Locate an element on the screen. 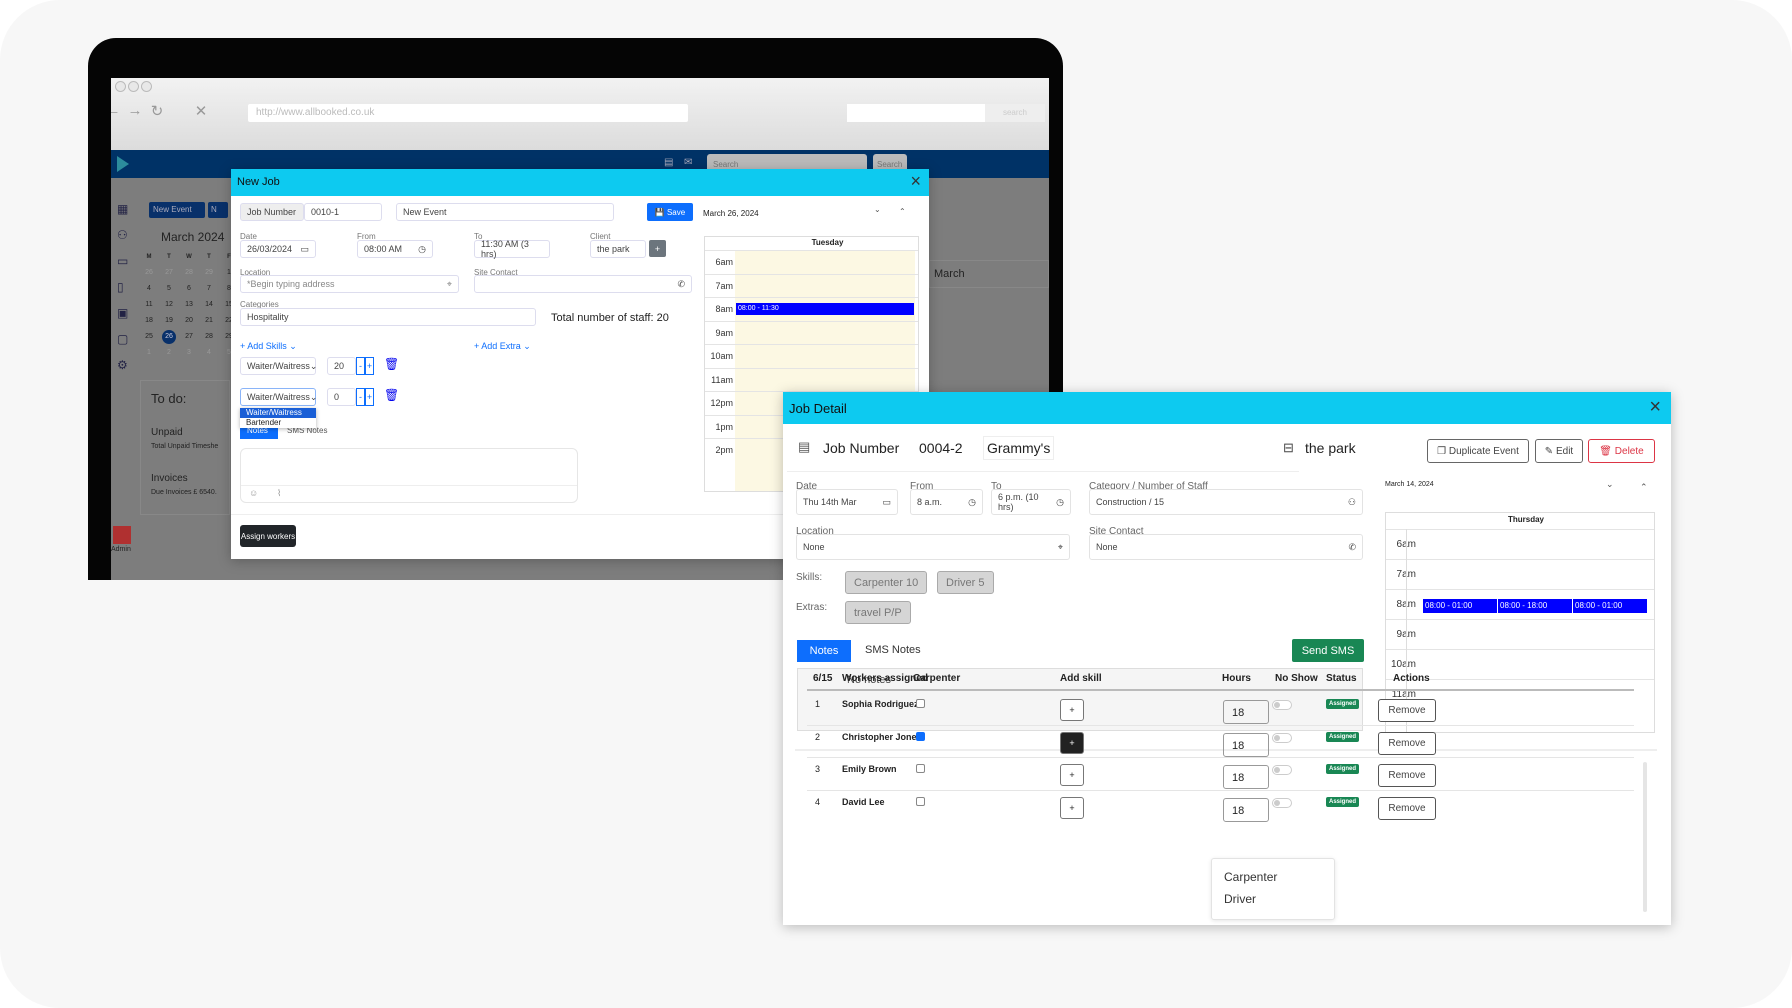 Image resolution: width=1792 pixels, height=1008 pixels. reload-icon: ↻ is located at coordinates (157, 112).